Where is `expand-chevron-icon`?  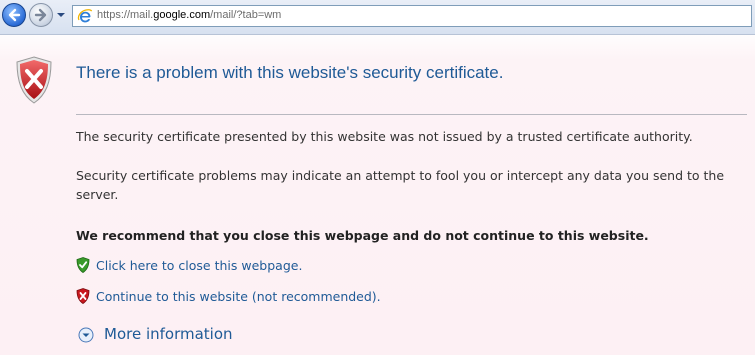 expand-chevron-icon is located at coordinates (86, 335).